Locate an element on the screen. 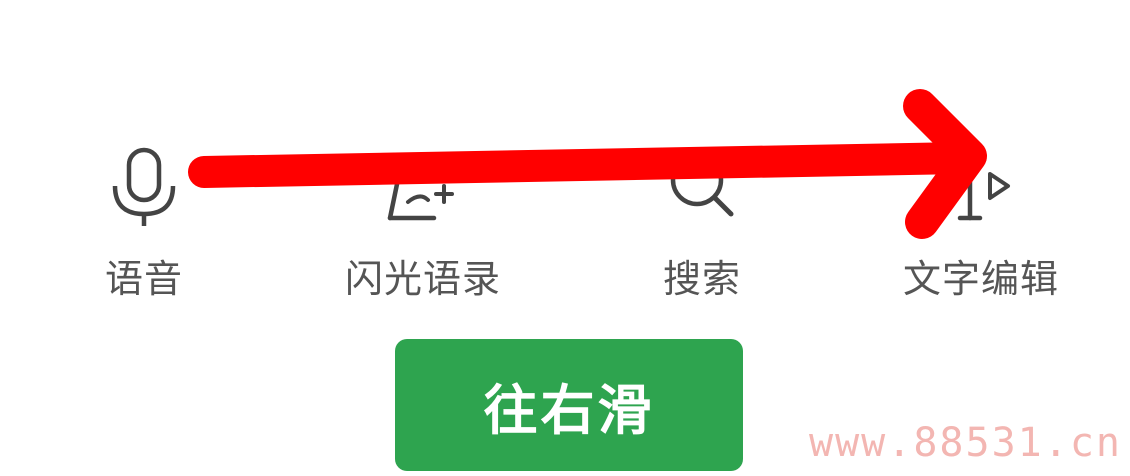  toolbar-item-label: 搜索 is located at coordinates (701, 279).